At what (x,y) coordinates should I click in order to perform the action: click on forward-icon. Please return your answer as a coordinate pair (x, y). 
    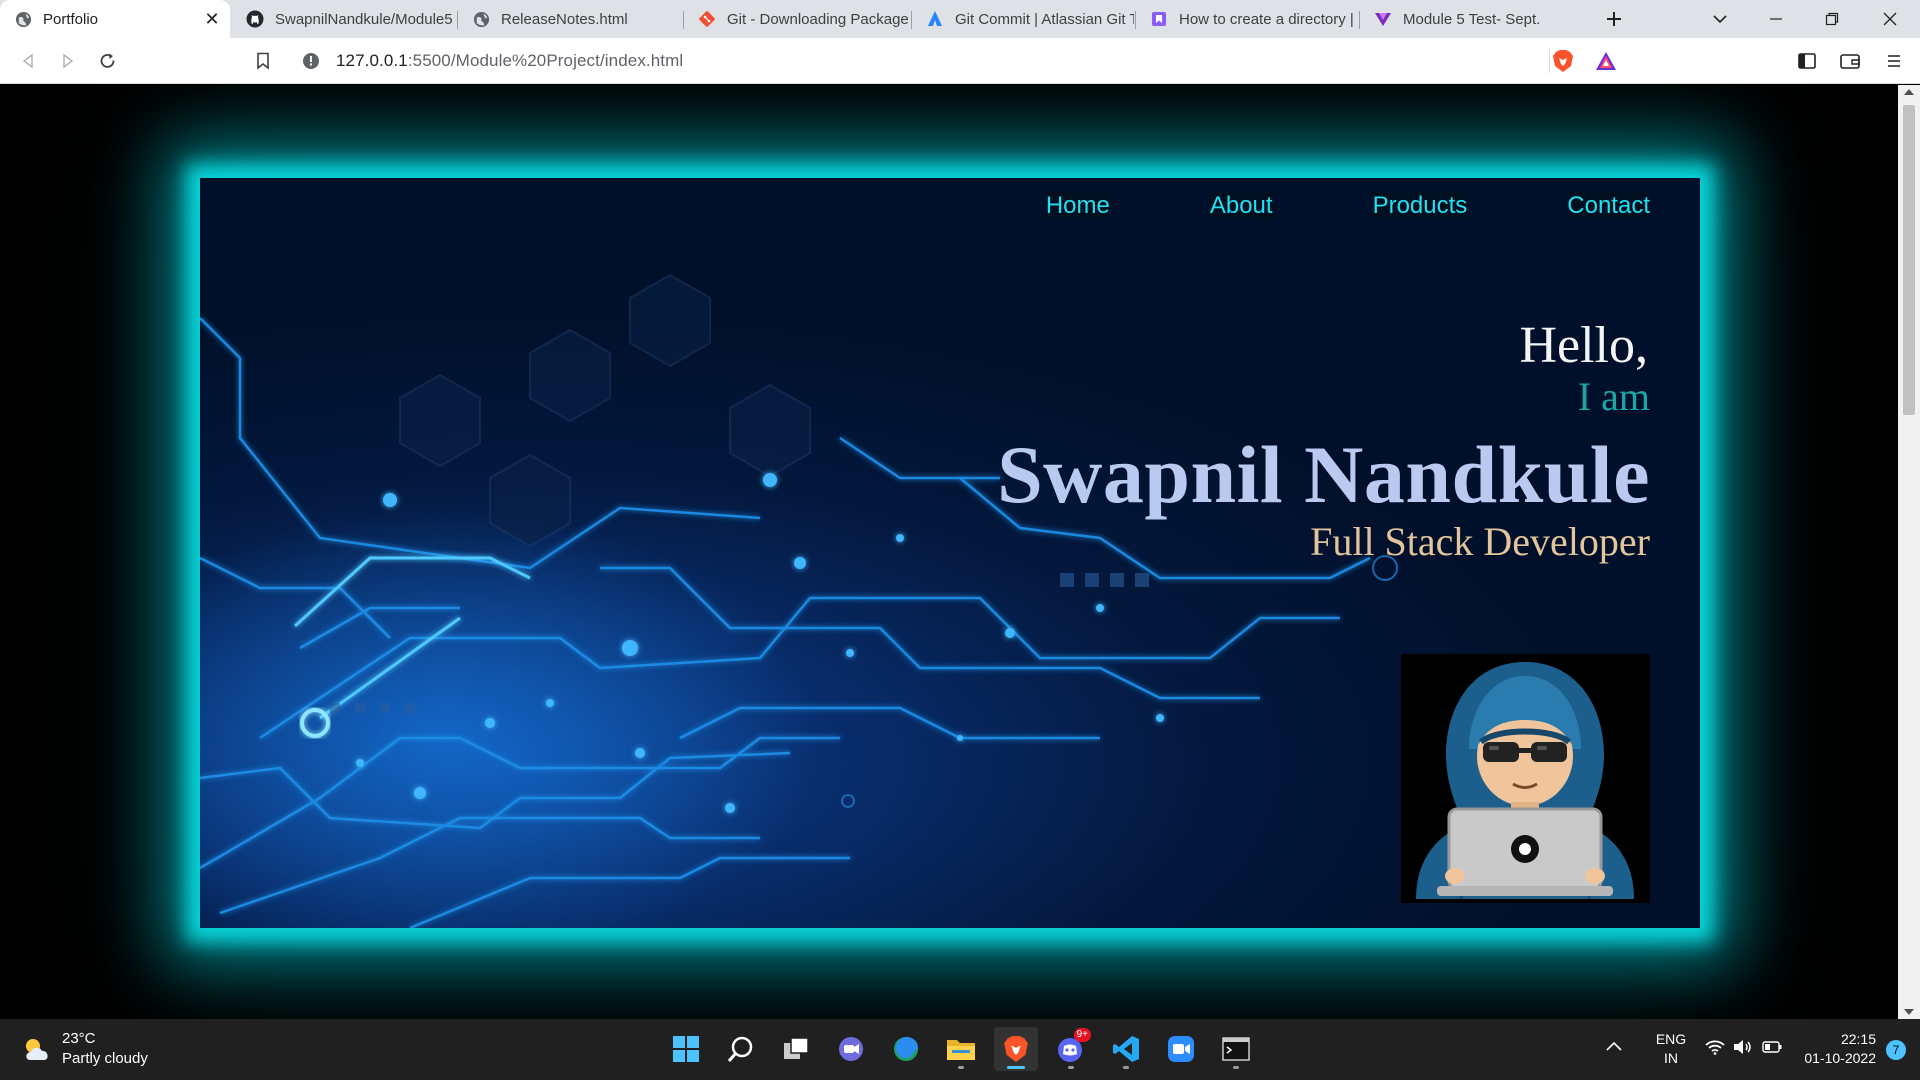
    Looking at the image, I should click on (68, 61).